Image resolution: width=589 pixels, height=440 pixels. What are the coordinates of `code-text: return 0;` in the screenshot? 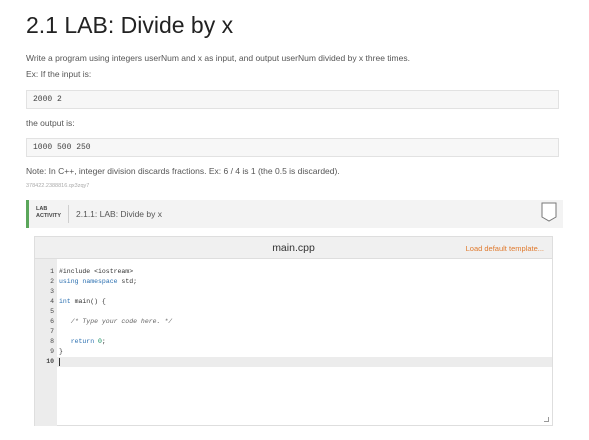 It's located at (82, 342).